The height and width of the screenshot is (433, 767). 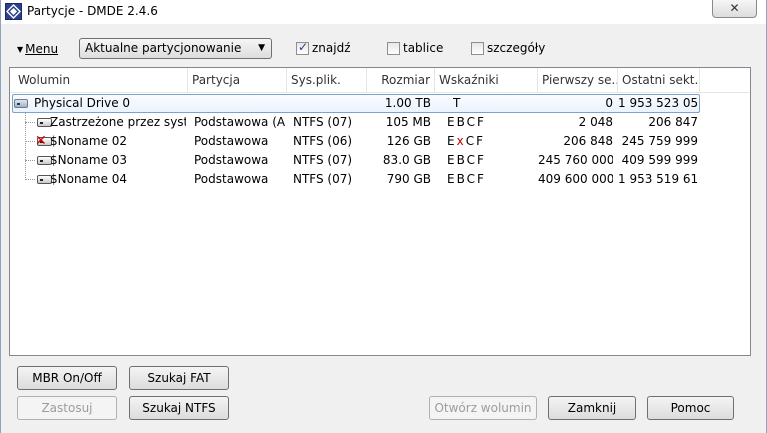 I want to click on cell-last-sector: 245 759 999, so click(x=659, y=141).